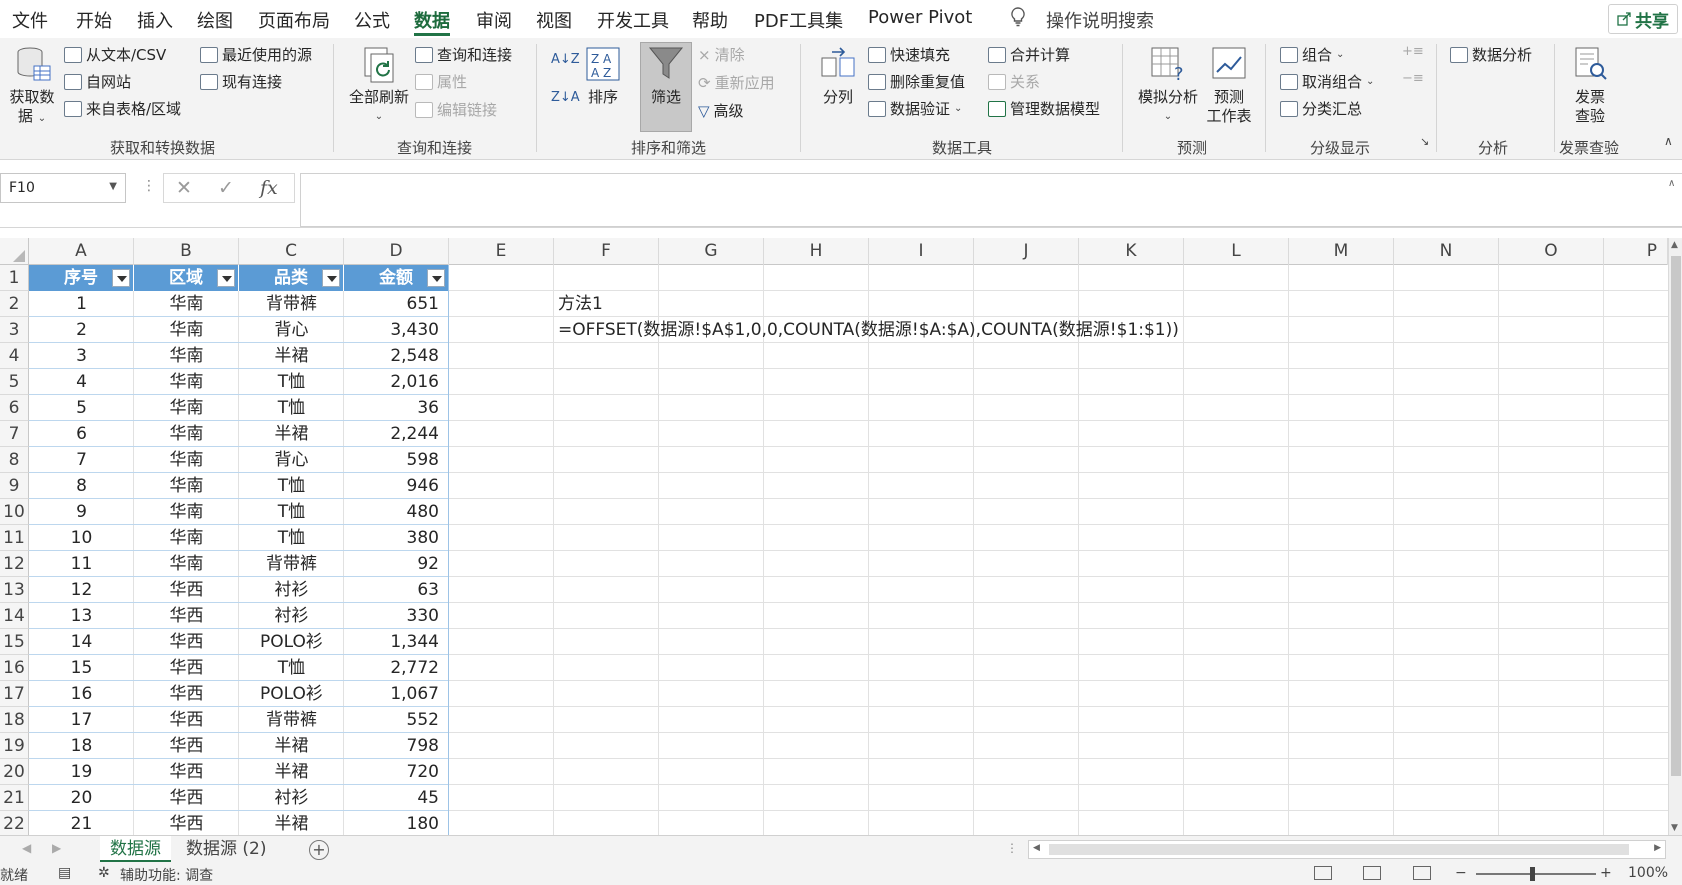  I want to click on table-cell: 15, so click(81, 668).